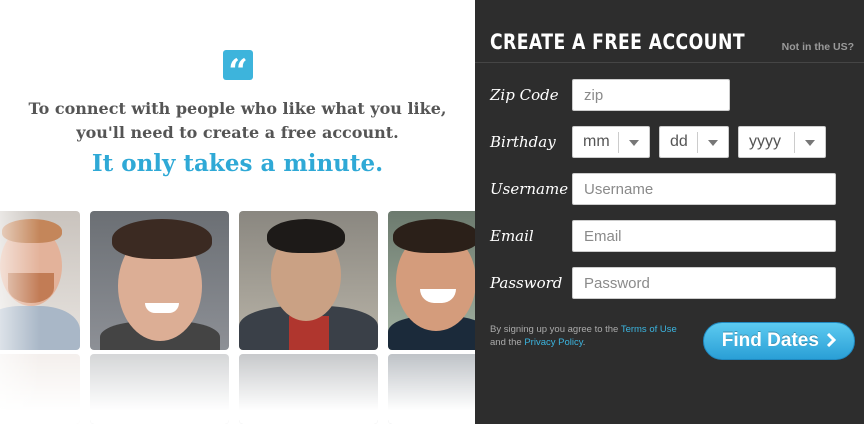 This screenshot has width=864, height=424. What do you see at coordinates (679, 141) in the screenshot?
I see `birth-day-value: dd` at bounding box center [679, 141].